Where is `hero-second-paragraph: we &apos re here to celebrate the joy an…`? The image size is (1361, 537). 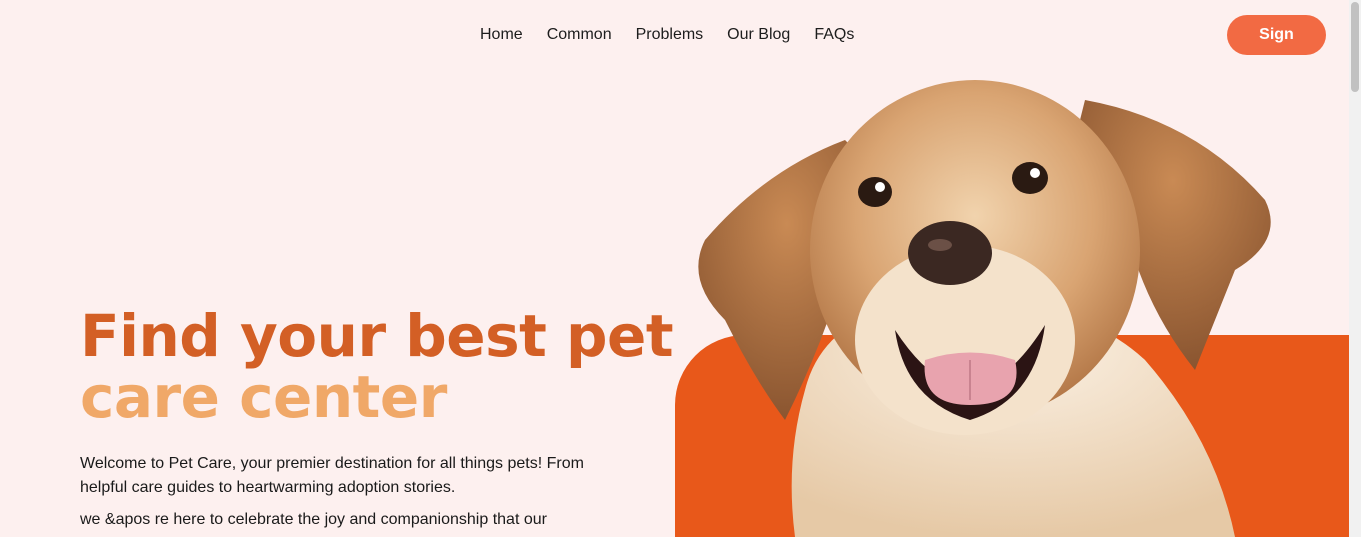
hero-second-paragraph: we &apos re here to celebrate the joy an… is located at coordinates (313, 519).